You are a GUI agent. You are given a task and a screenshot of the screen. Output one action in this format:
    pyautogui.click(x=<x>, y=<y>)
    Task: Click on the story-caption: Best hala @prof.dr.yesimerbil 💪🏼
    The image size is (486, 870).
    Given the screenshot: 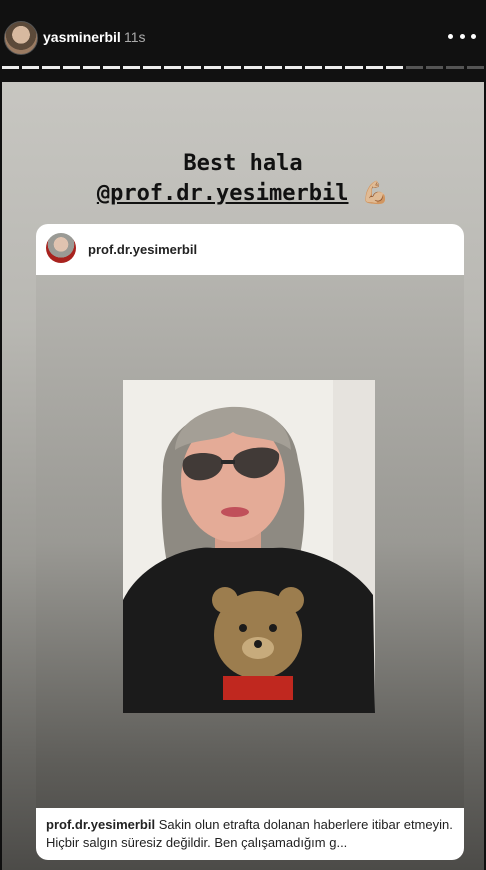 What is the action you would take?
    pyautogui.click(x=243, y=179)
    